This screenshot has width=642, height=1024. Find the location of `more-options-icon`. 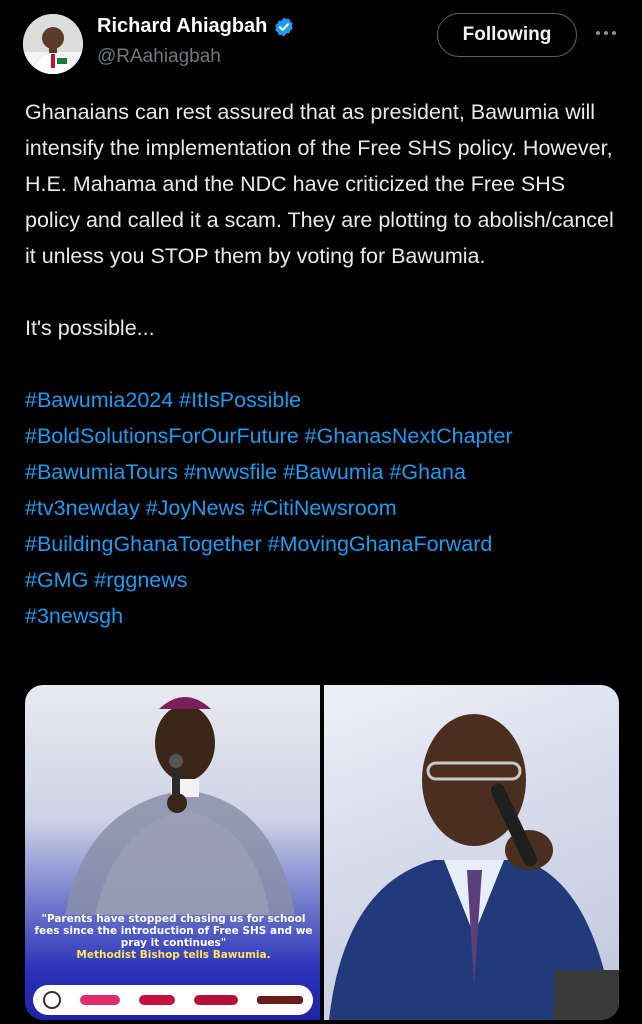

more-options-icon is located at coordinates (606, 33).